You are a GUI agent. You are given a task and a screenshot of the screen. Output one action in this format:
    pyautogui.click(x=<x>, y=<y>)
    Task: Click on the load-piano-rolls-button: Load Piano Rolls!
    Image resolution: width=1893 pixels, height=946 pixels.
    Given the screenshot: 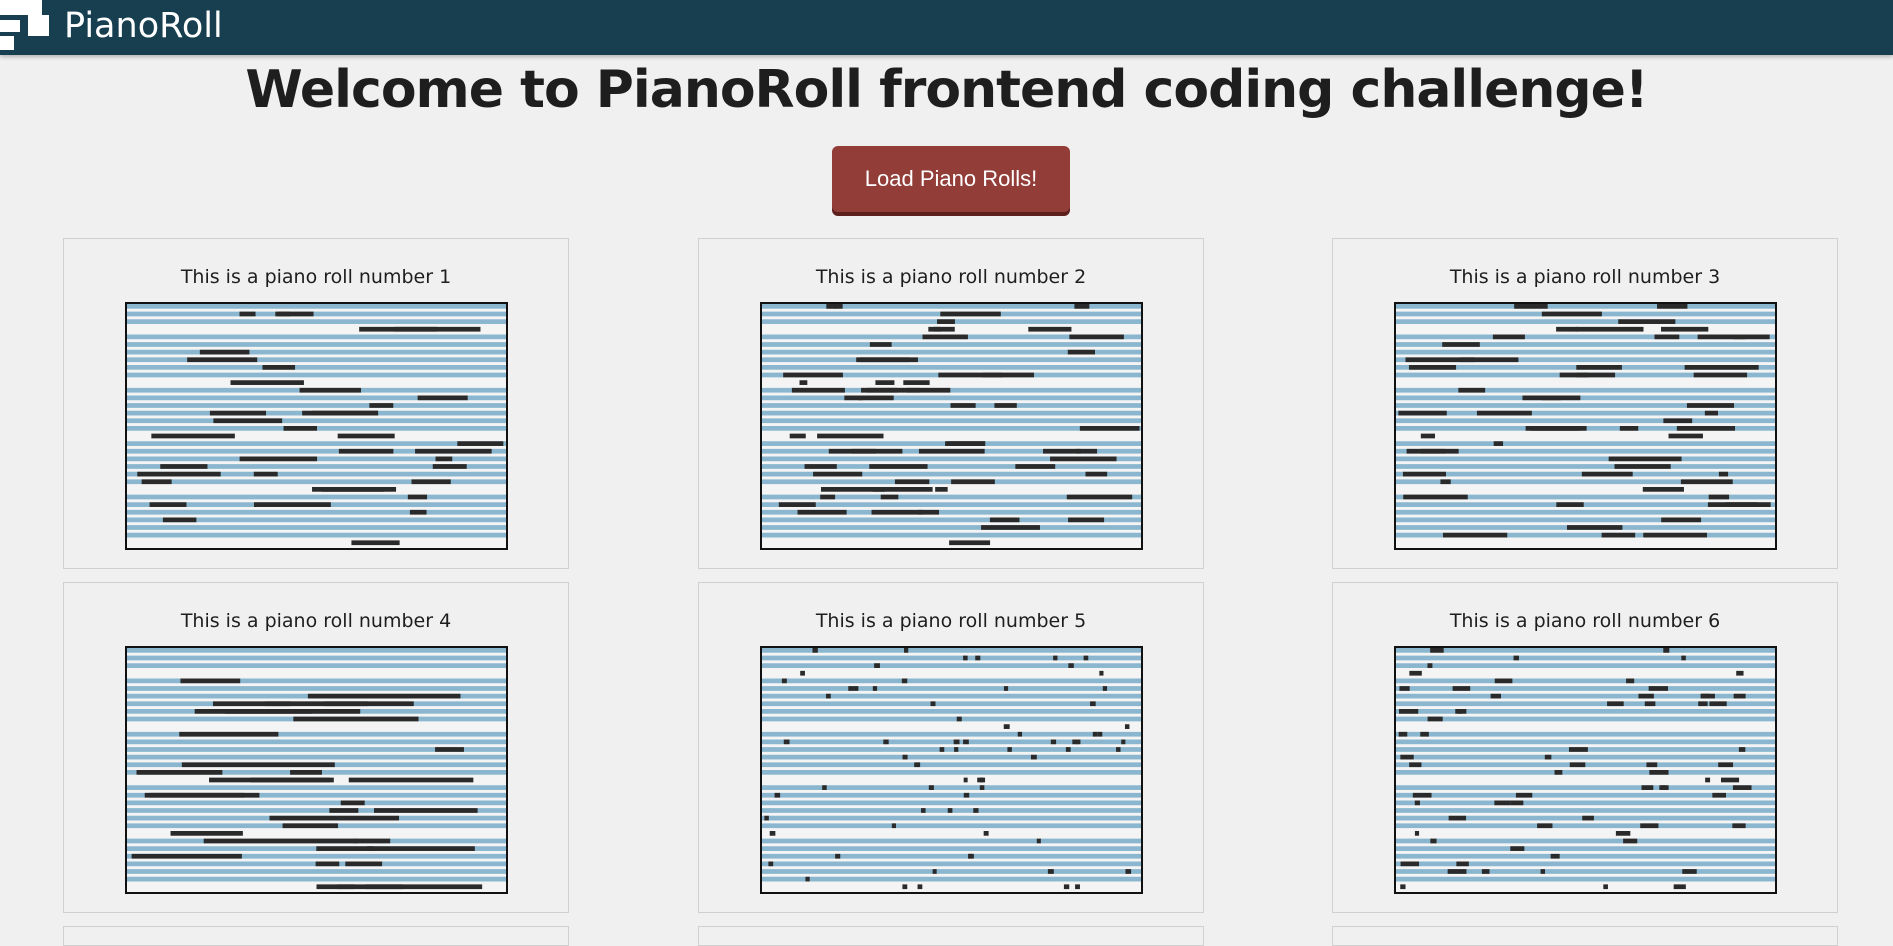 What is the action you would take?
    pyautogui.click(x=951, y=179)
    